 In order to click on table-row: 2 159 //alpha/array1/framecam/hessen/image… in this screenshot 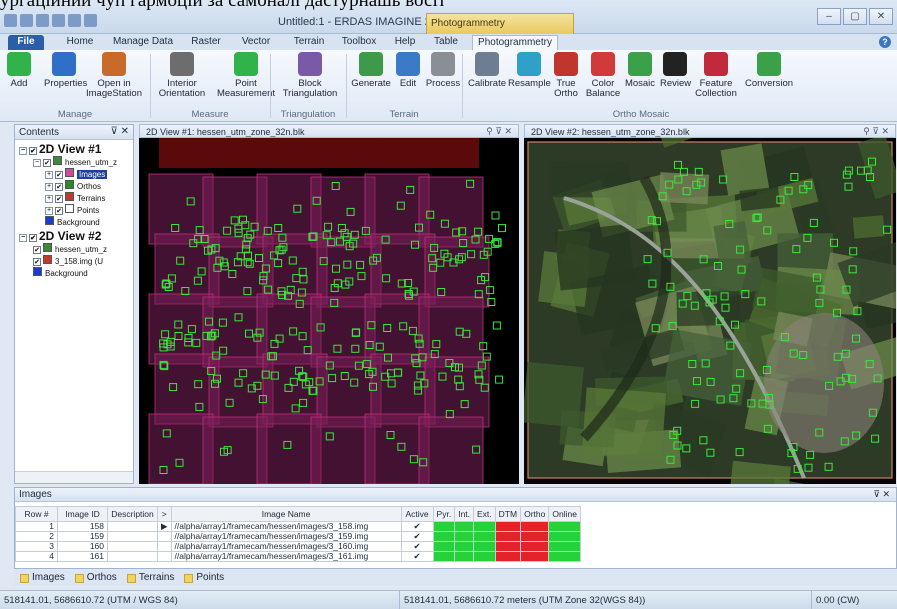, I will do `click(298, 536)`.